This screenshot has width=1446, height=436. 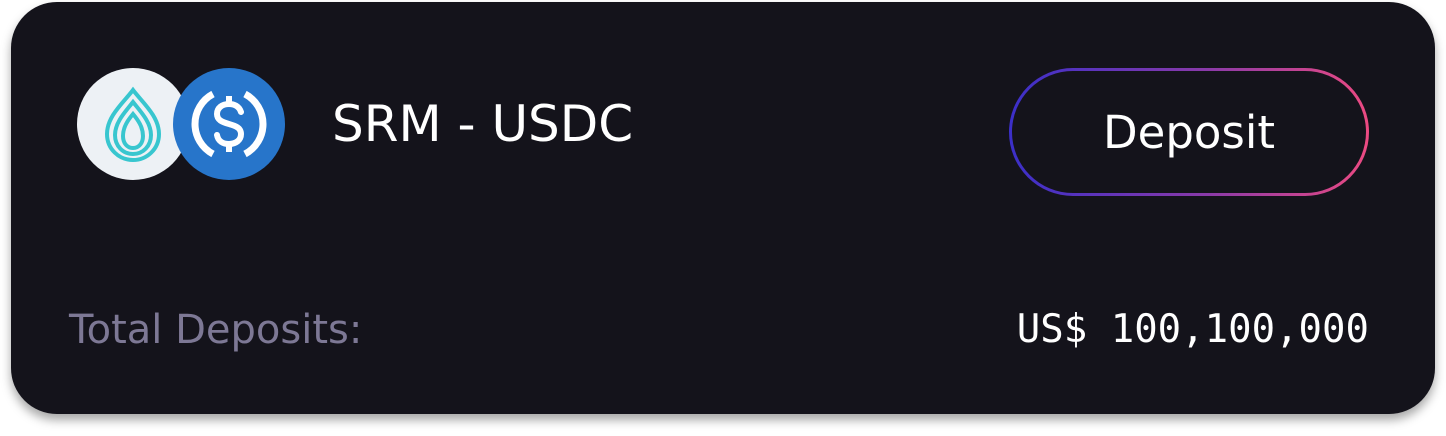 I want to click on token-pair-icons, so click(x=182, y=124).